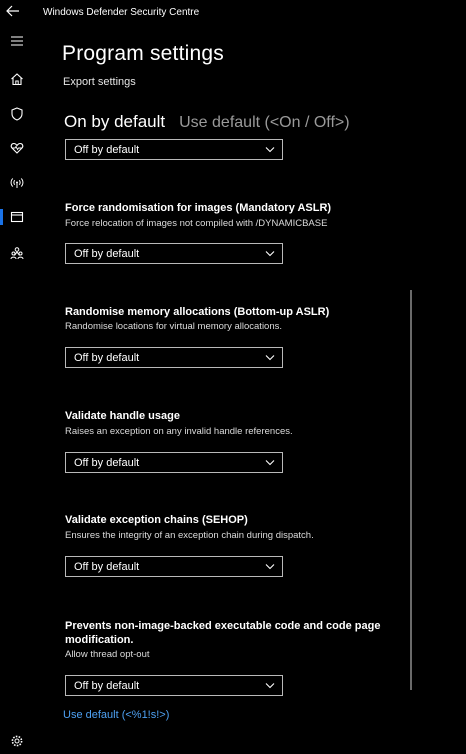 The image size is (466, 754). I want to click on use-default-link: Use default (<%1!s!>), so click(116, 715).